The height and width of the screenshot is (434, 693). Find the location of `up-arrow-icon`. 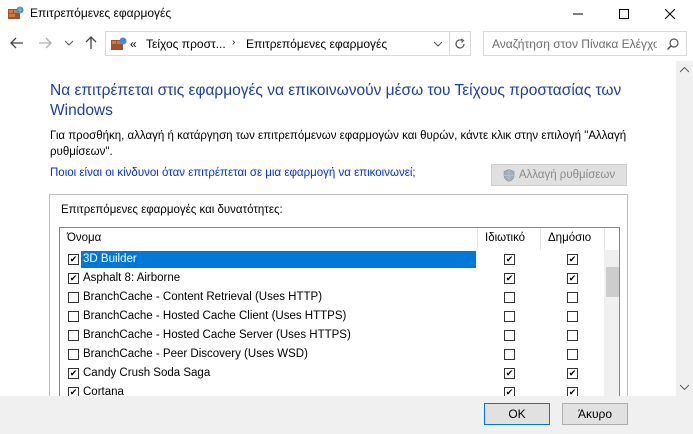

up-arrow-icon is located at coordinates (91, 42).